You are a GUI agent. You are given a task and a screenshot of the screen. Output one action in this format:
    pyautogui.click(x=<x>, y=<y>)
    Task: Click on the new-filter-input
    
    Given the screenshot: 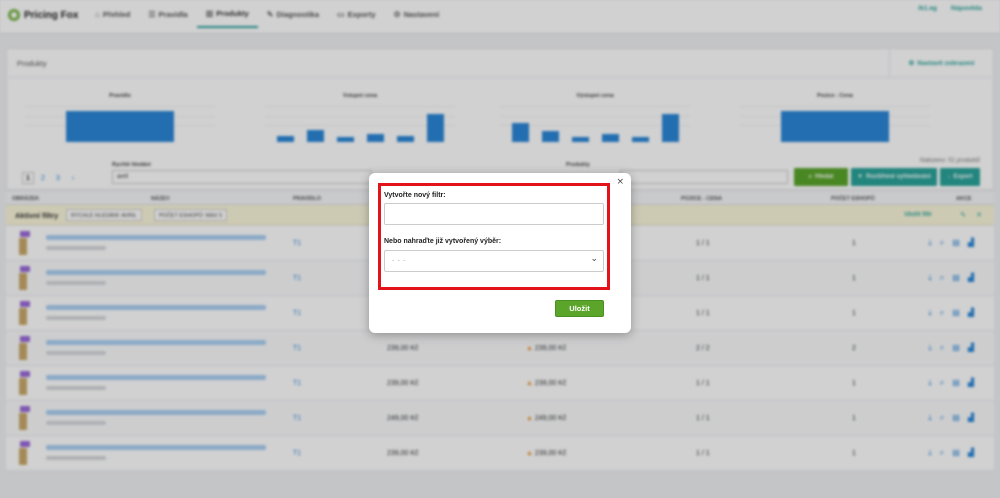 What is the action you would take?
    pyautogui.click(x=494, y=214)
    